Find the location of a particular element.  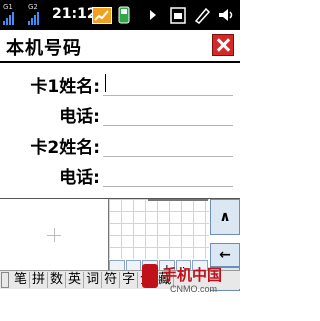

signal-g2-icon: G2 is located at coordinates (37, 15).